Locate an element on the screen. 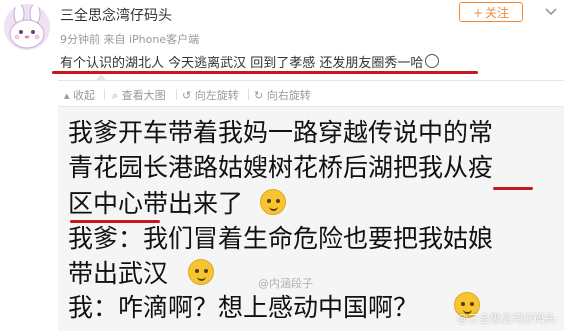  image-line: 区中心带出来了 is located at coordinates (156, 203).